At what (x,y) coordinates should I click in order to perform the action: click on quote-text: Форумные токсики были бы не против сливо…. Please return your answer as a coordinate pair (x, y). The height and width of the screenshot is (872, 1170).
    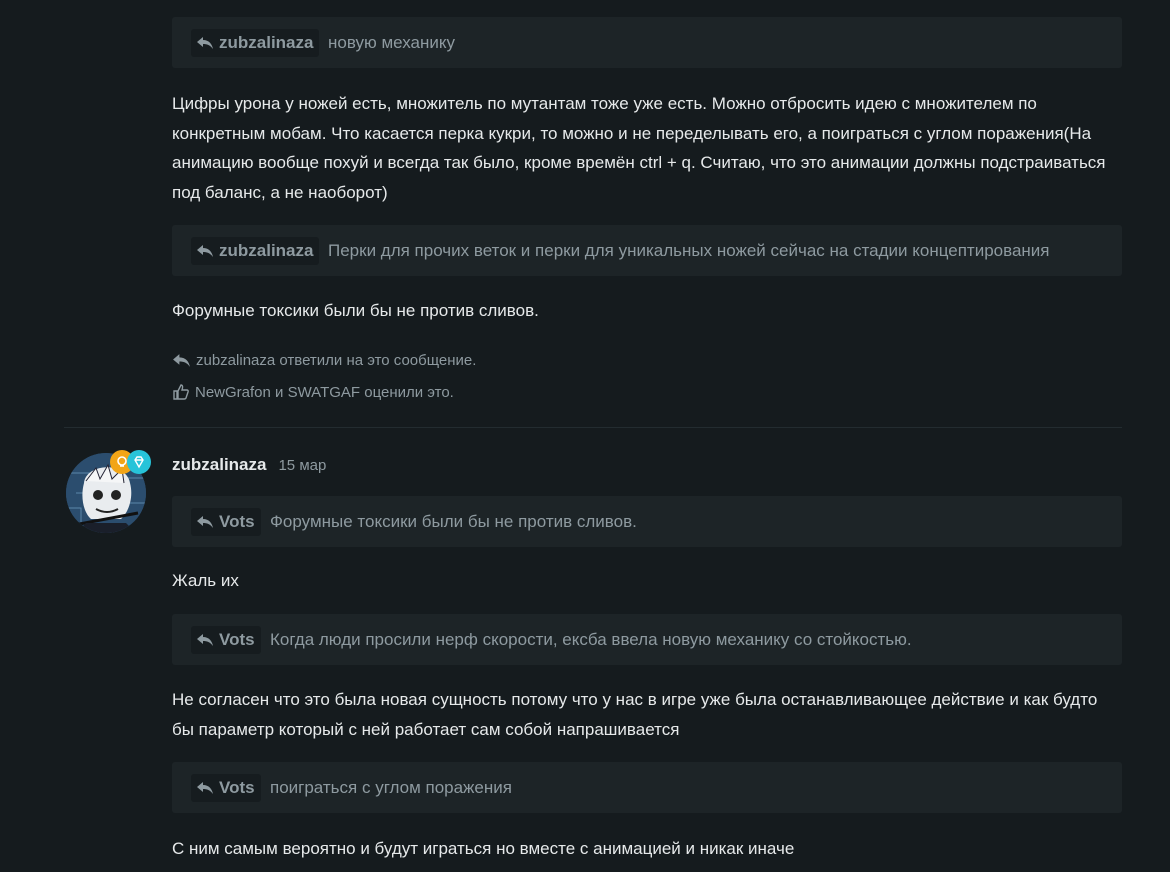
    Looking at the image, I should click on (453, 521).